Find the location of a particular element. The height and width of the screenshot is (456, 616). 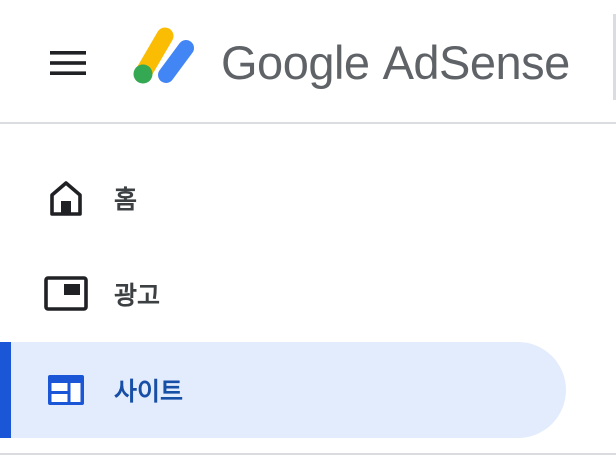

adsense-logo-icon is located at coordinates (163, 55).